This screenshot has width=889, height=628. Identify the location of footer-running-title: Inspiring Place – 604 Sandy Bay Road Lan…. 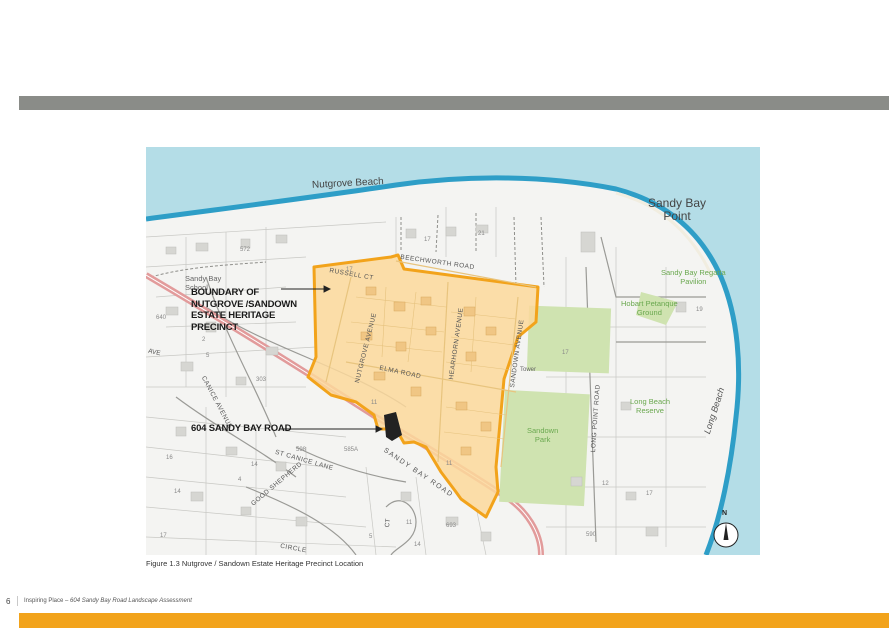
(108, 601).